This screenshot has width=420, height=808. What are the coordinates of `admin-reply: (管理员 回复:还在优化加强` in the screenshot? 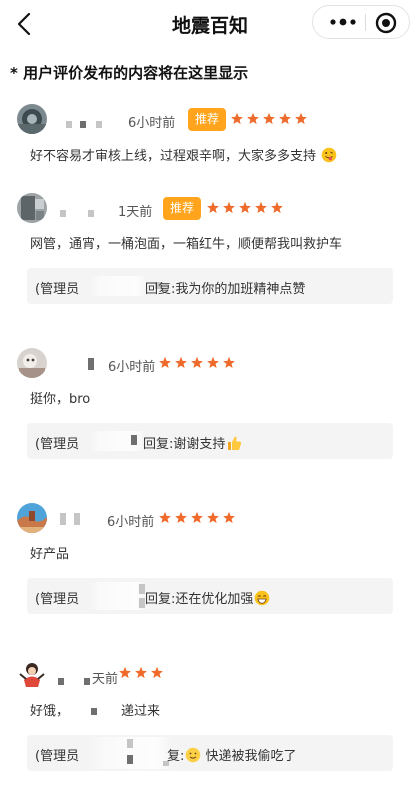 It's located at (210, 596).